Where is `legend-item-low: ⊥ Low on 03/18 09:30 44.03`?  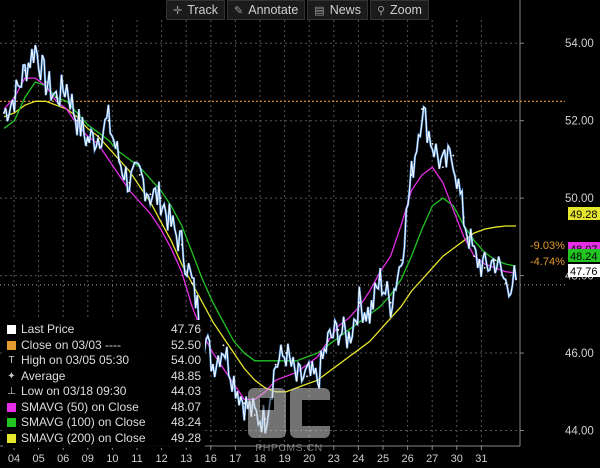 legend-item-low: ⊥ Low on 03/18 09:30 44.03 is located at coordinates (104, 392).